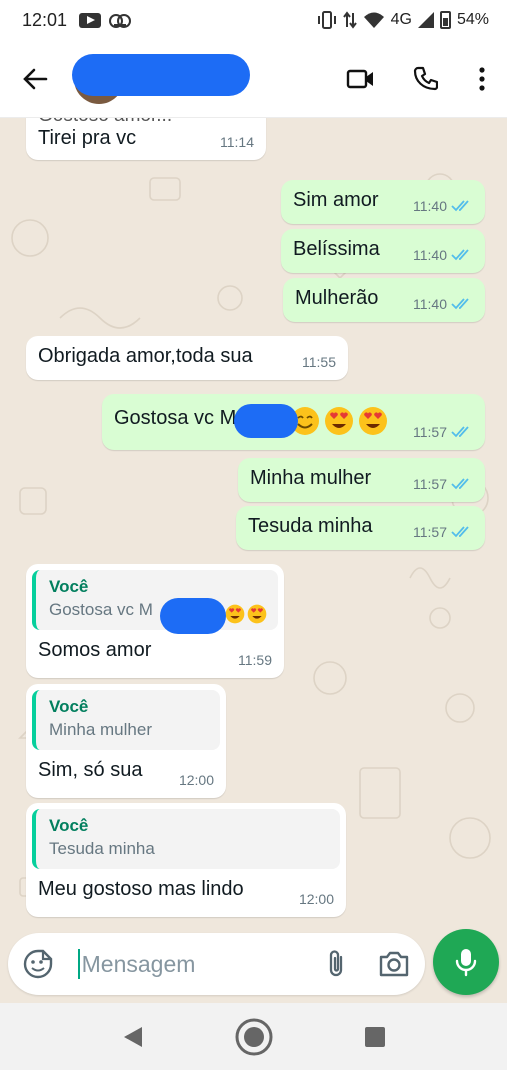  I want to click on cell-signal-icon, so click(425, 20).